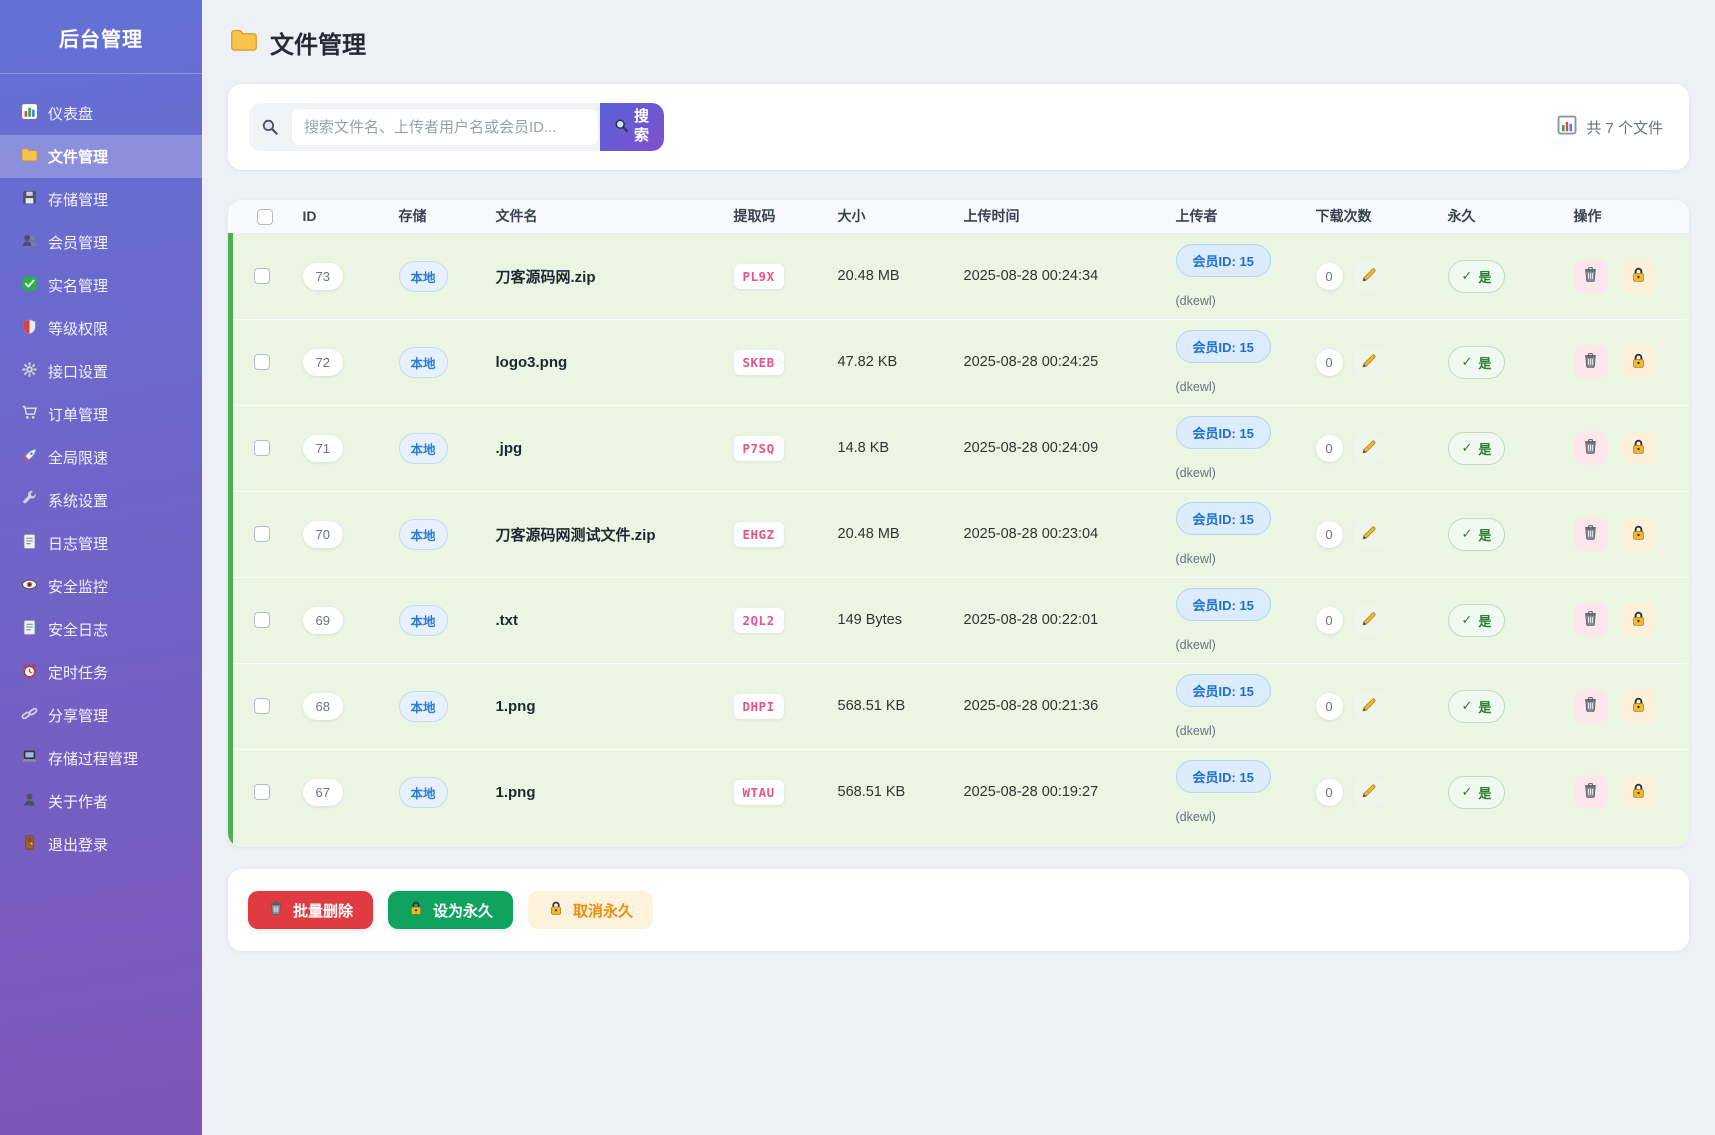 The image size is (1715, 1135). I want to click on sidebar-item-label: 定时任务, so click(78, 673).